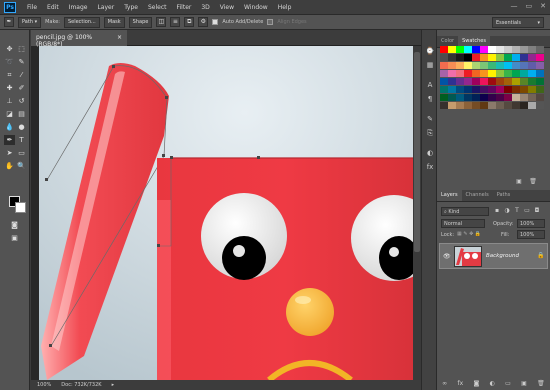  What do you see at coordinates (493, 256) in the screenshot?
I see `layer-row: 👁 Background 🔒` at bounding box center [493, 256].